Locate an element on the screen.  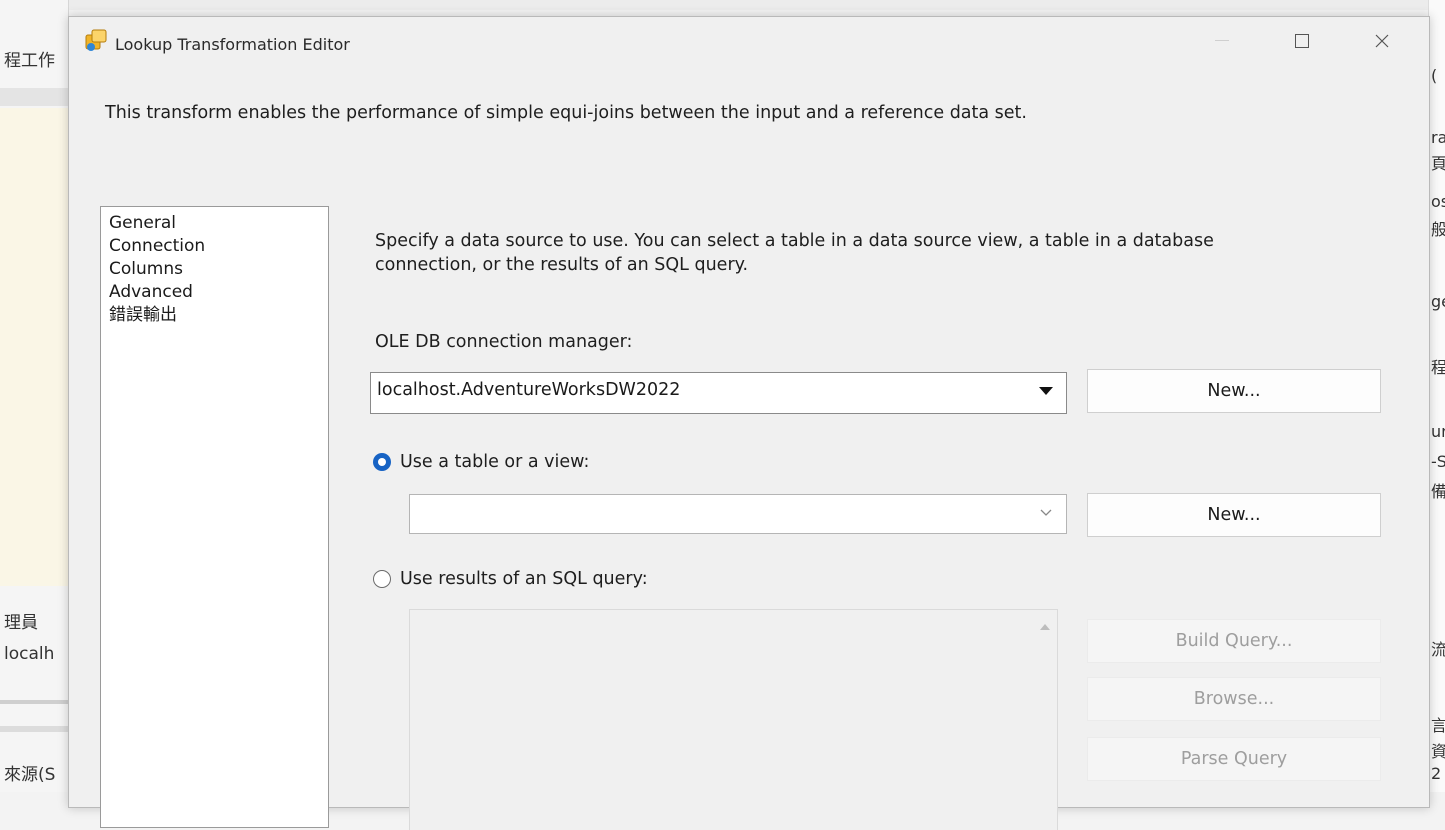
close-icon is located at coordinates (1382, 41).